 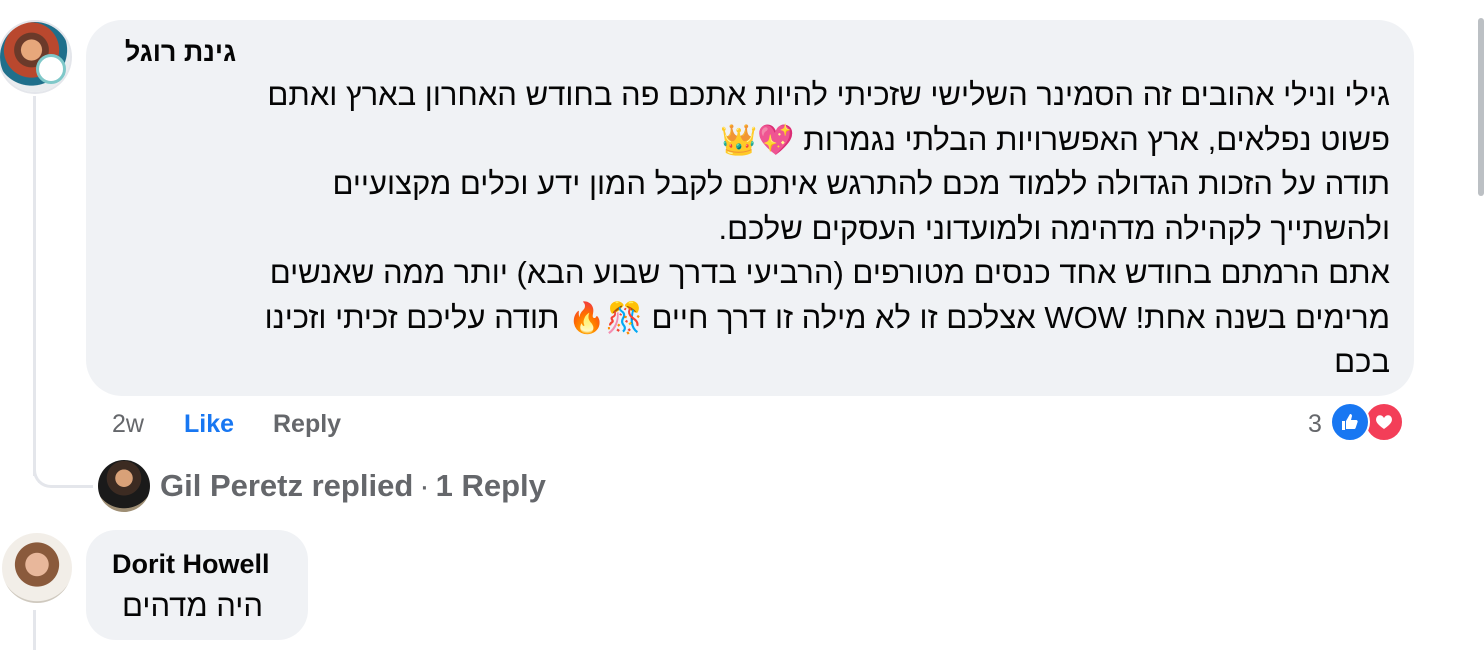 What do you see at coordinates (124, 486) in the screenshot?
I see `replier-avatar` at bounding box center [124, 486].